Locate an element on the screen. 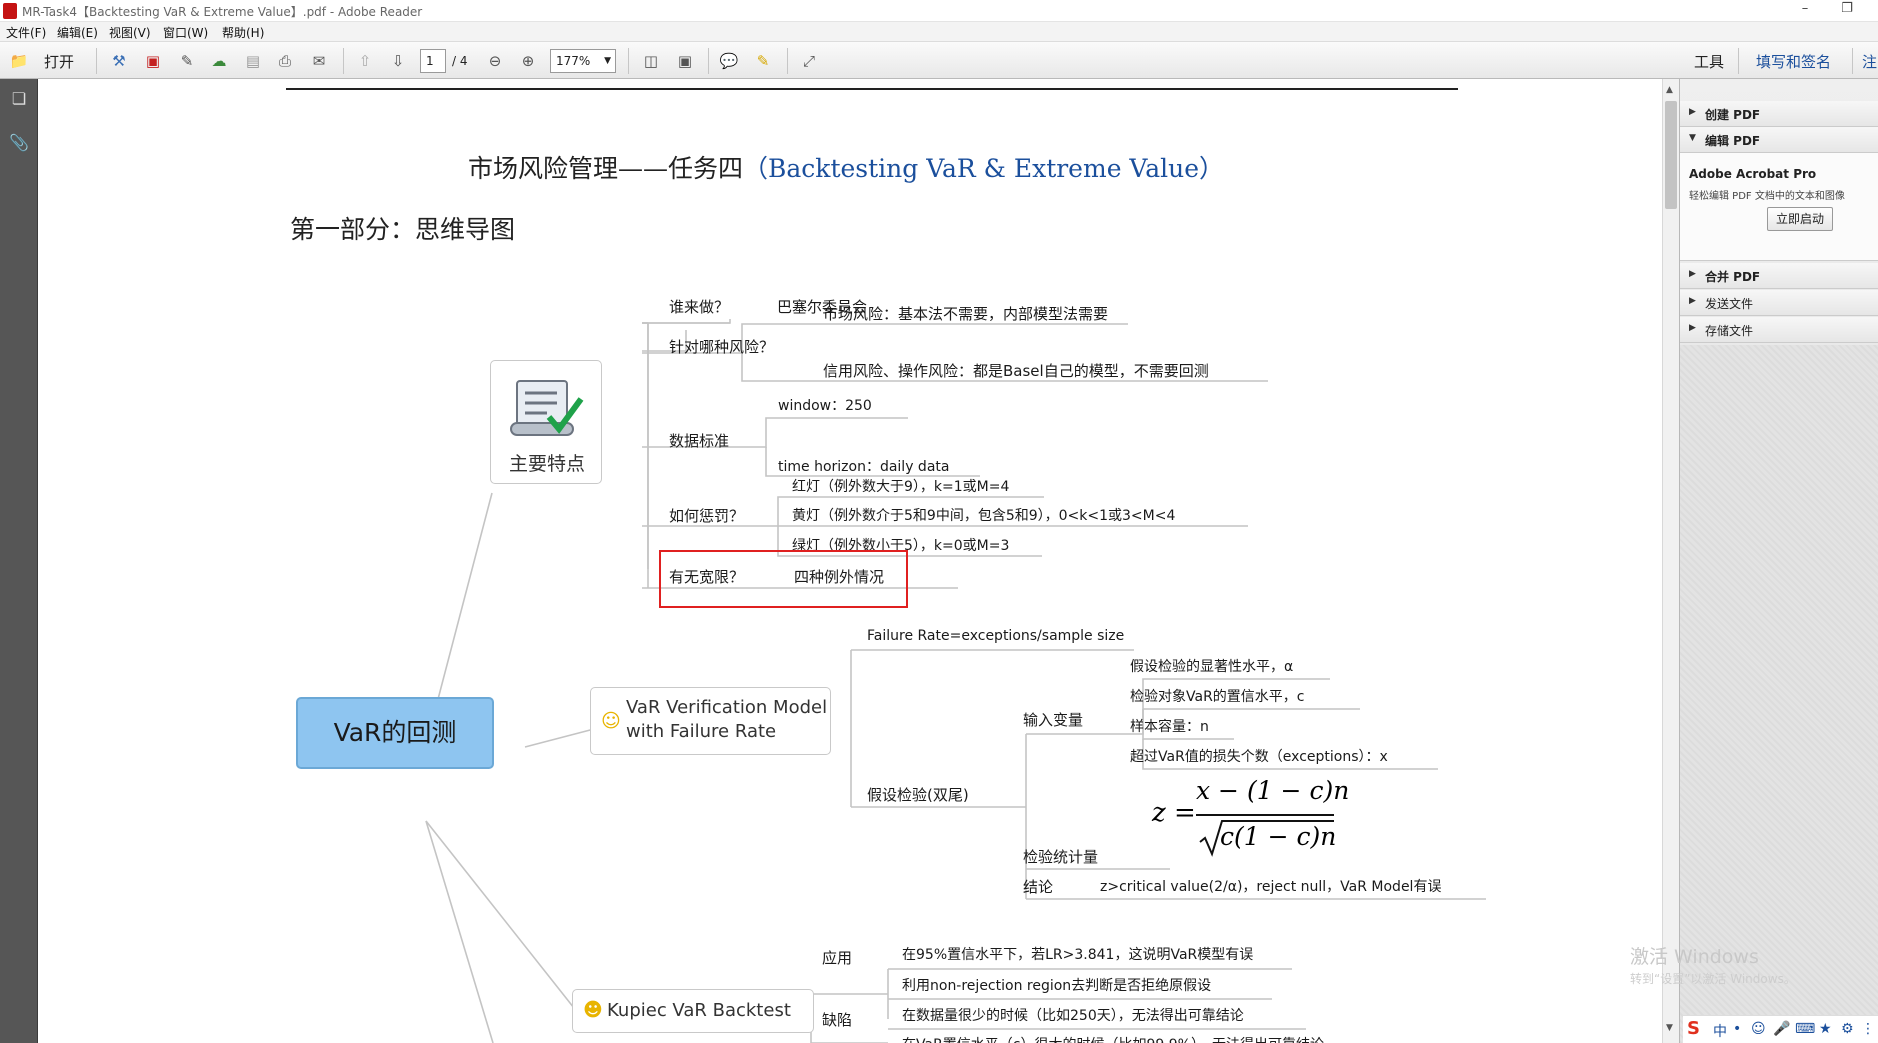 The height and width of the screenshot is (1043, 1878). tools-icon: ⚙ is located at coordinates (1847, 1029).